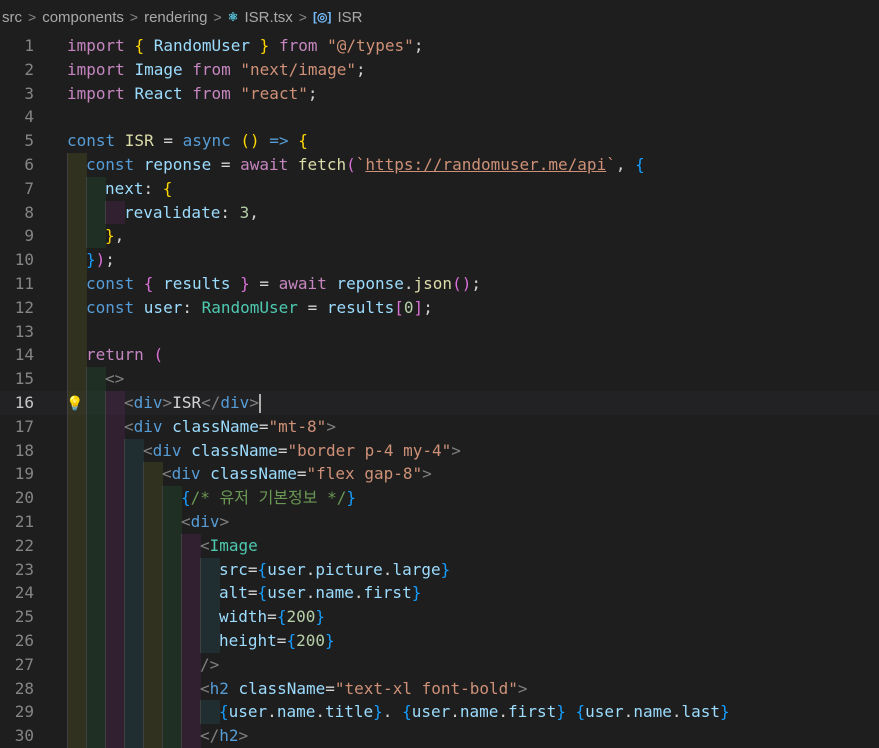 This screenshot has height=748, width=879. I want to click on code-text: />, so click(209, 665).